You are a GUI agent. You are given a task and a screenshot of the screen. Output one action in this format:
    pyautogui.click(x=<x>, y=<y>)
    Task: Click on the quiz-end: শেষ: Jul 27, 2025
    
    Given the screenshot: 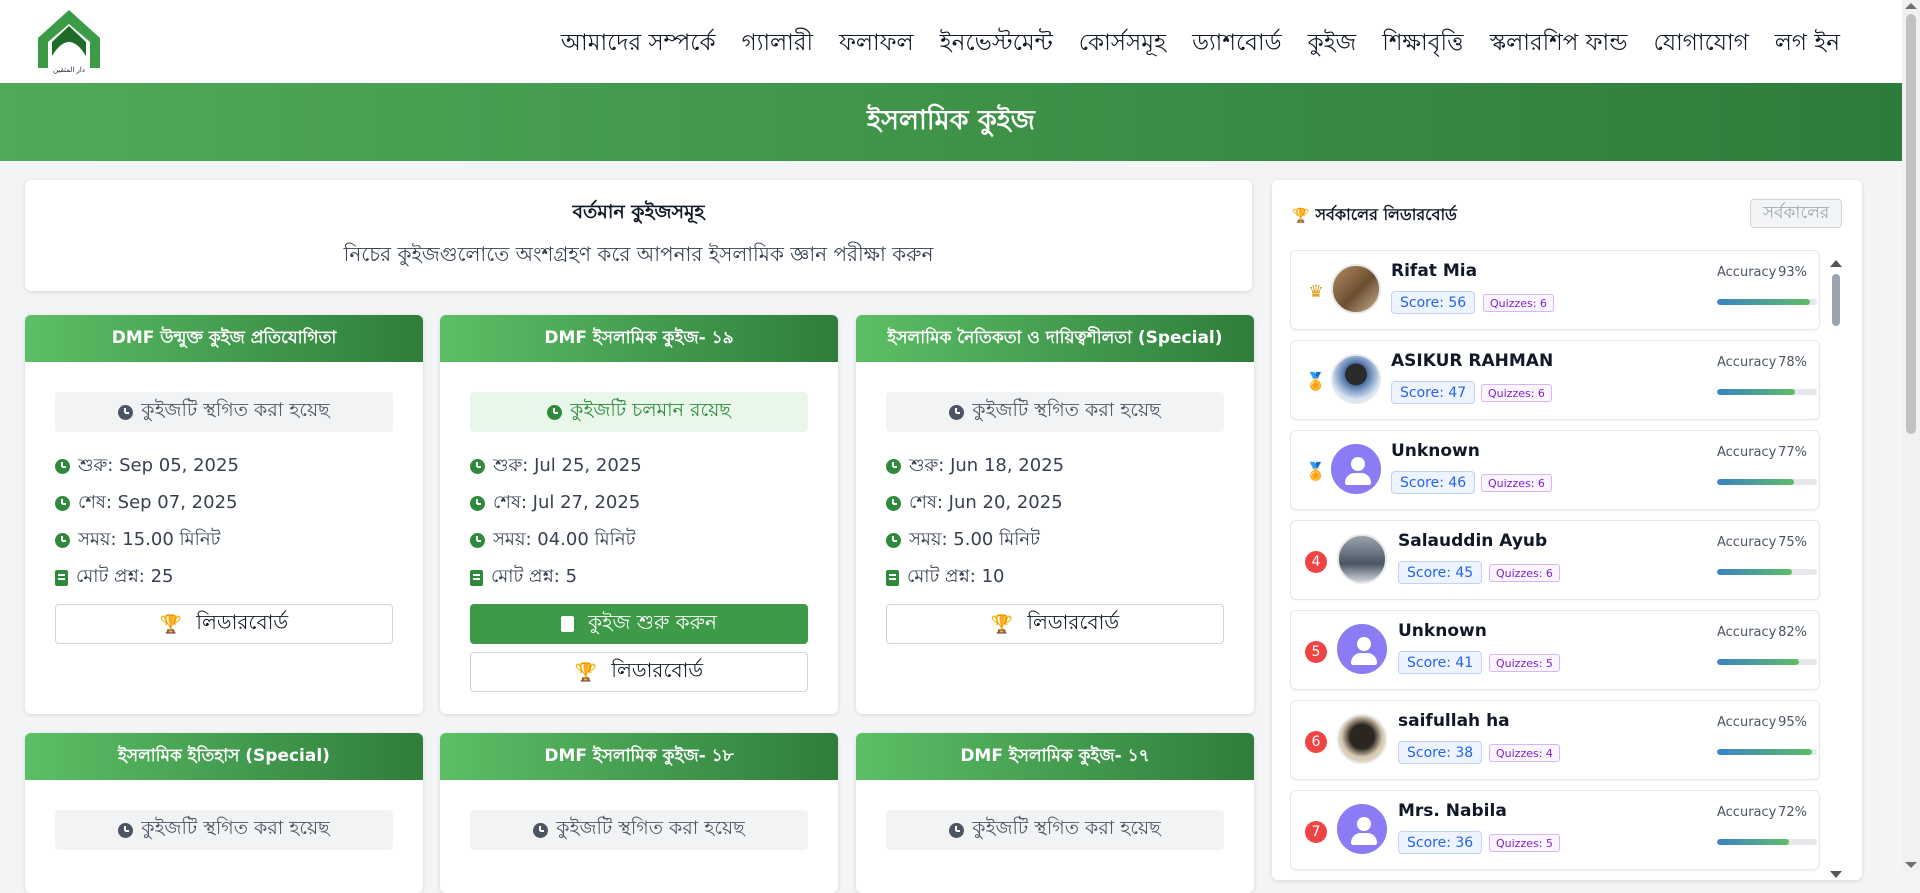 What is the action you would take?
    pyautogui.click(x=639, y=503)
    